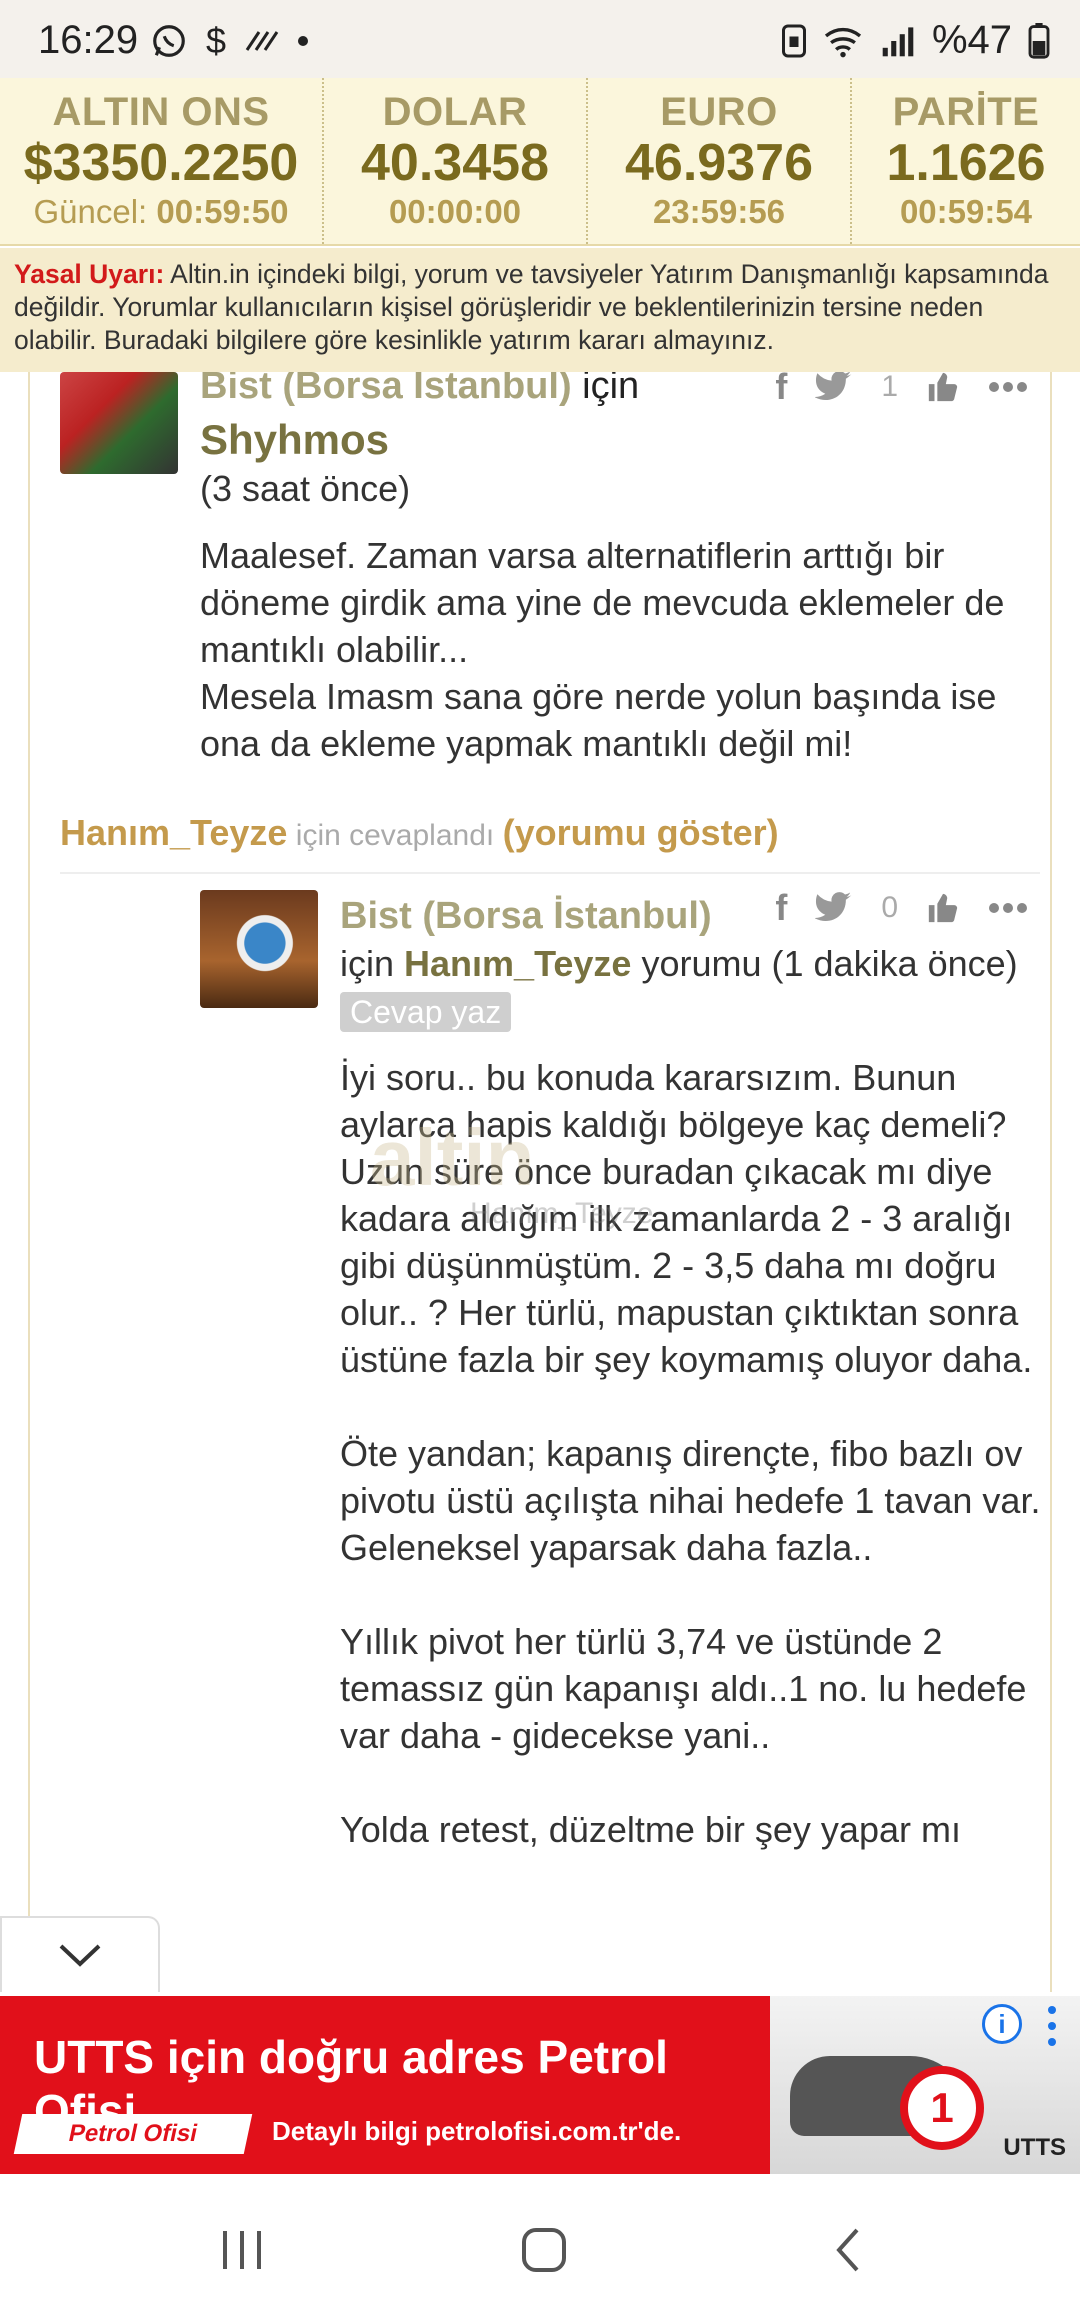  I want to click on ticker-price: 1.1626, so click(966, 163).